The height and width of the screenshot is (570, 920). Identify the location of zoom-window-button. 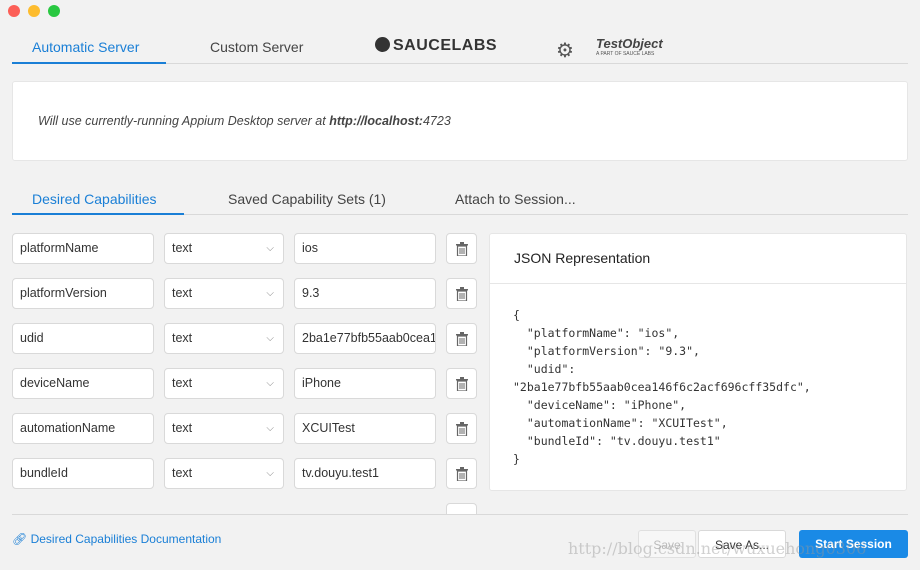
(54, 11).